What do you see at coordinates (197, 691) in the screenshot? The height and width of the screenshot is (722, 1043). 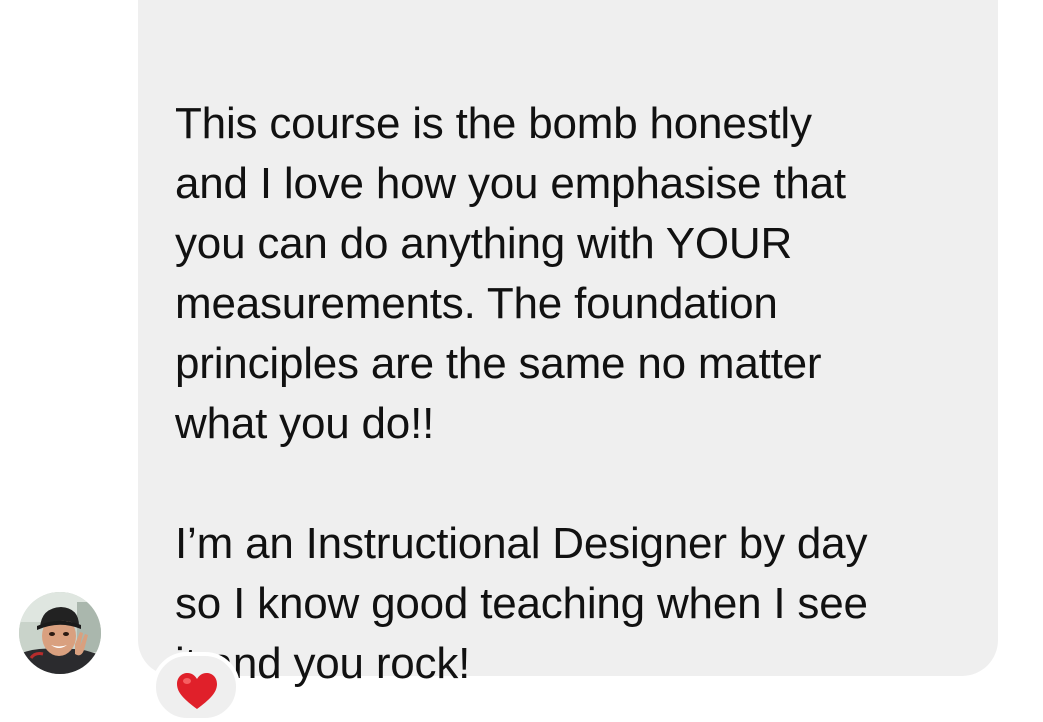 I see `red-heart-icon` at bounding box center [197, 691].